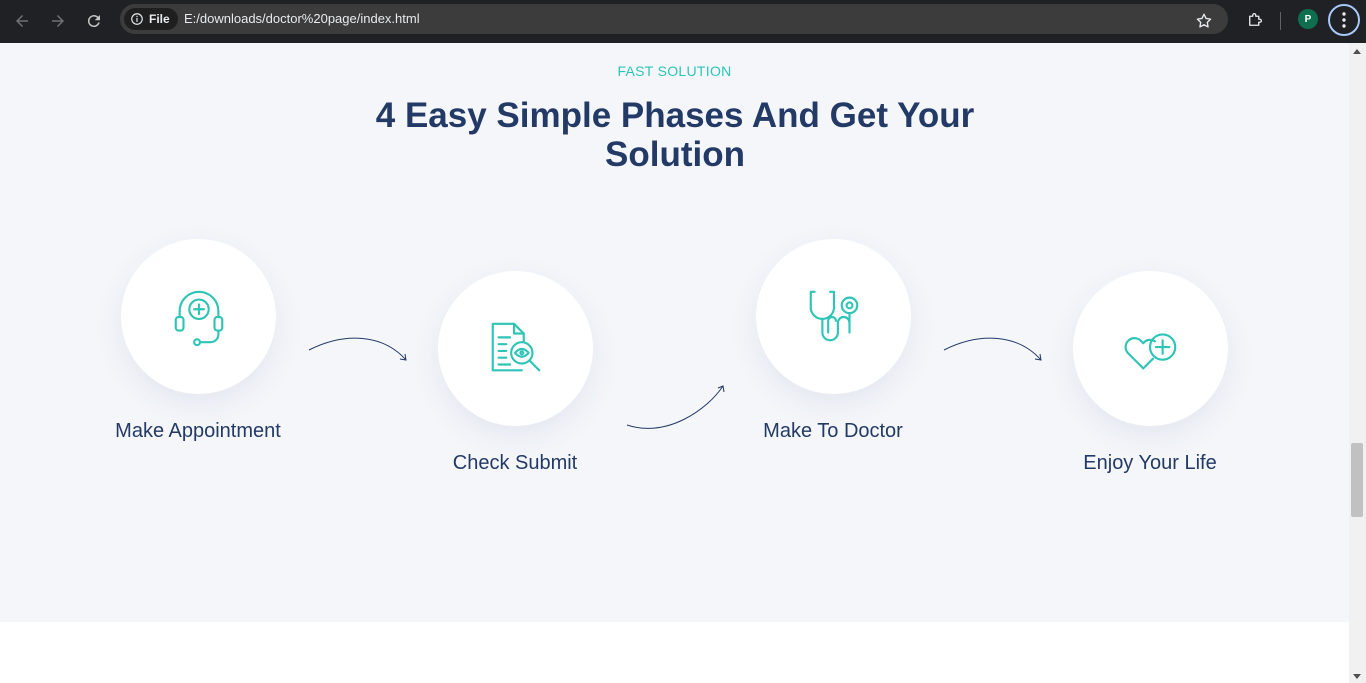 This screenshot has width=1366, height=683. I want to click on puzzle-icon, so click(1255, 19).